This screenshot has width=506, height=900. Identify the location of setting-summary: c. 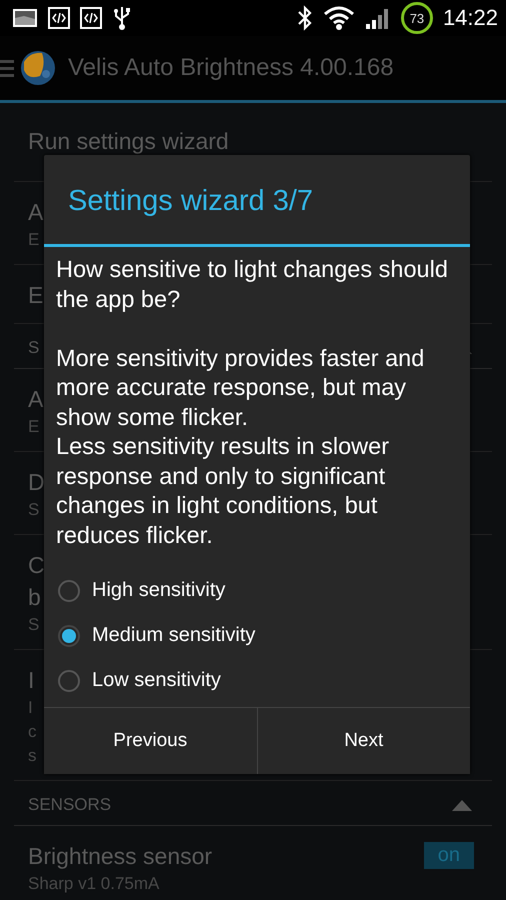
(32, 732).